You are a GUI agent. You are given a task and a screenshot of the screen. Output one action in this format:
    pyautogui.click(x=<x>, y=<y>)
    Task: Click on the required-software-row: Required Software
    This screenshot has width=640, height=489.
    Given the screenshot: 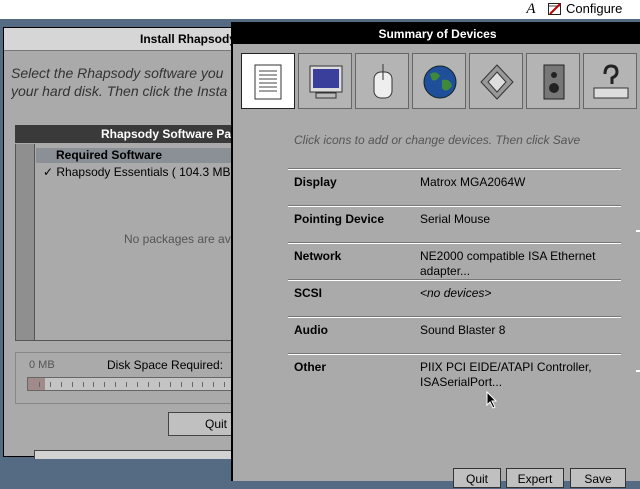 What is the action you would take?
    pyautogui.click(x=140, y=155)
    